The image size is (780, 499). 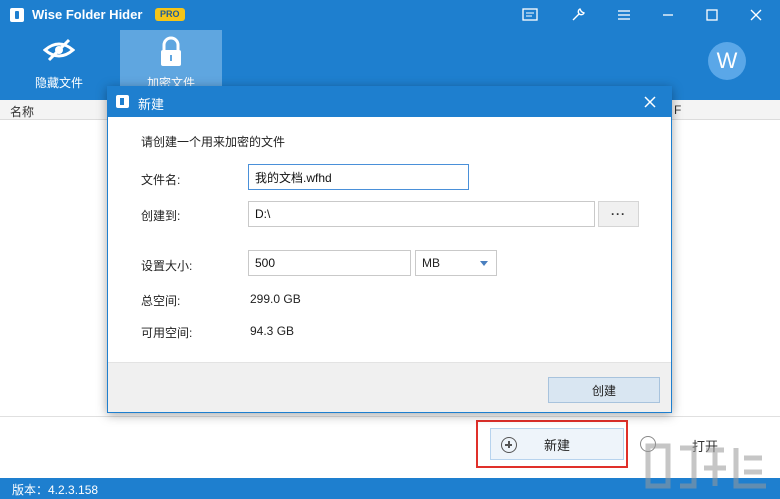 What do you see at coordinates (171, 51) in the screenshot?
I see `padlock-icon` at bounding box center [171, 51].